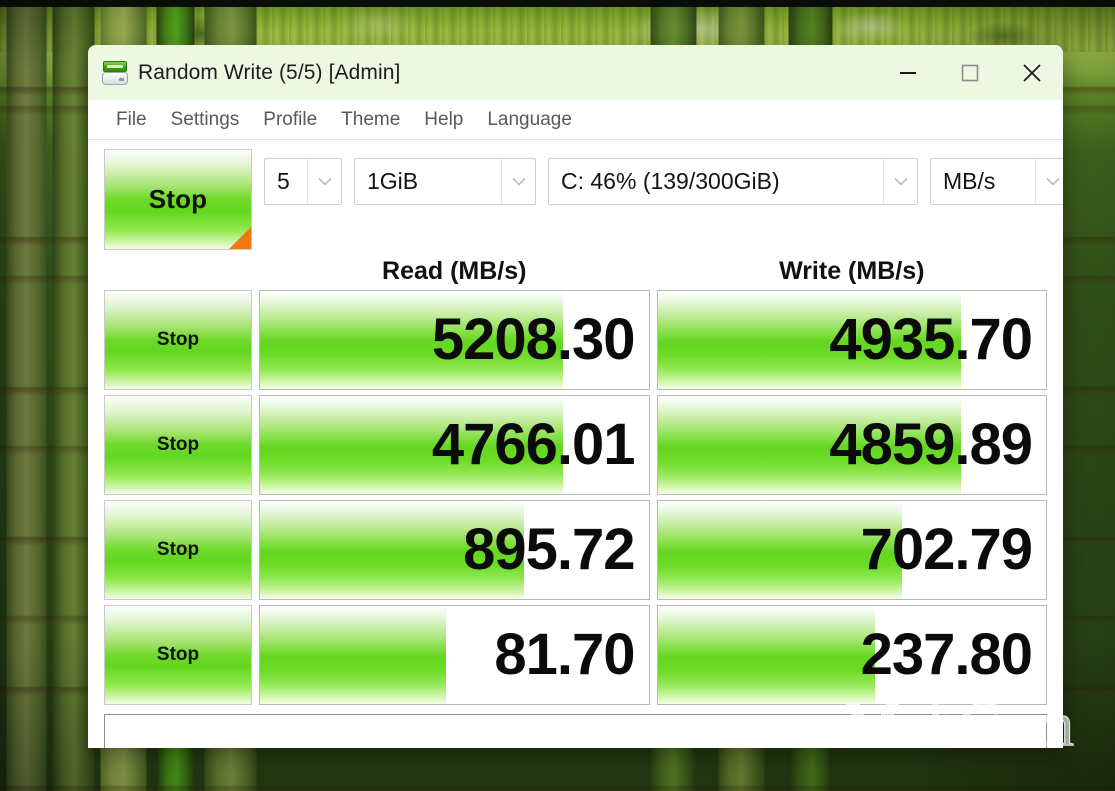  Describe the element at coordinates (564, 654) in the screenshot. I see `read-score-value: 81.70` at that location.